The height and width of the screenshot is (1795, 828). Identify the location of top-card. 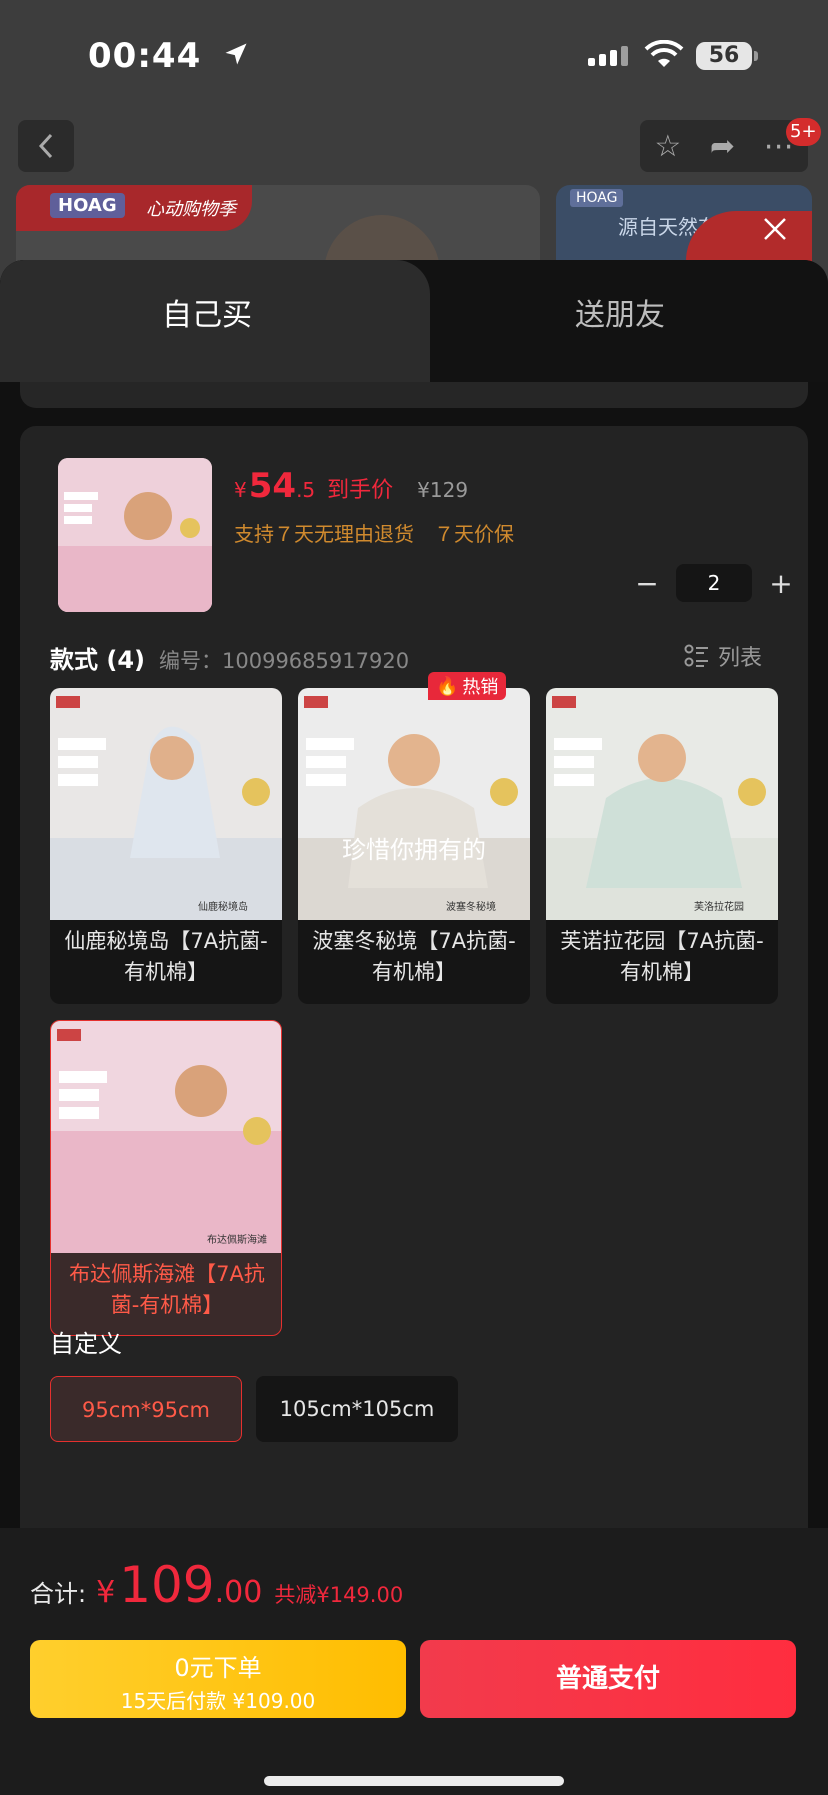
(414, 395).